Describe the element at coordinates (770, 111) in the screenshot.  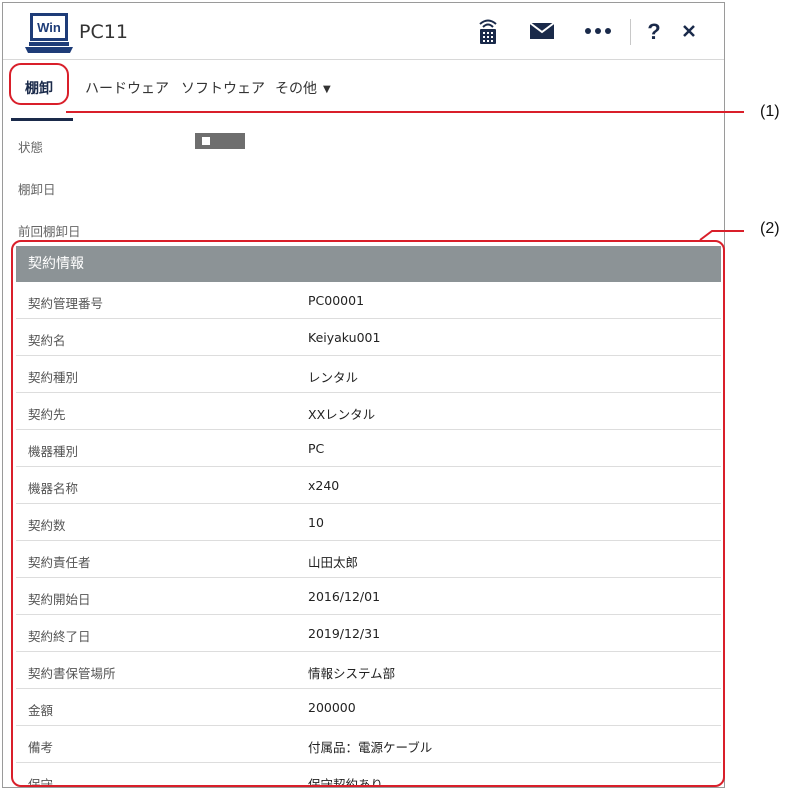
I see `annotation-label-1: (1)` at that location.